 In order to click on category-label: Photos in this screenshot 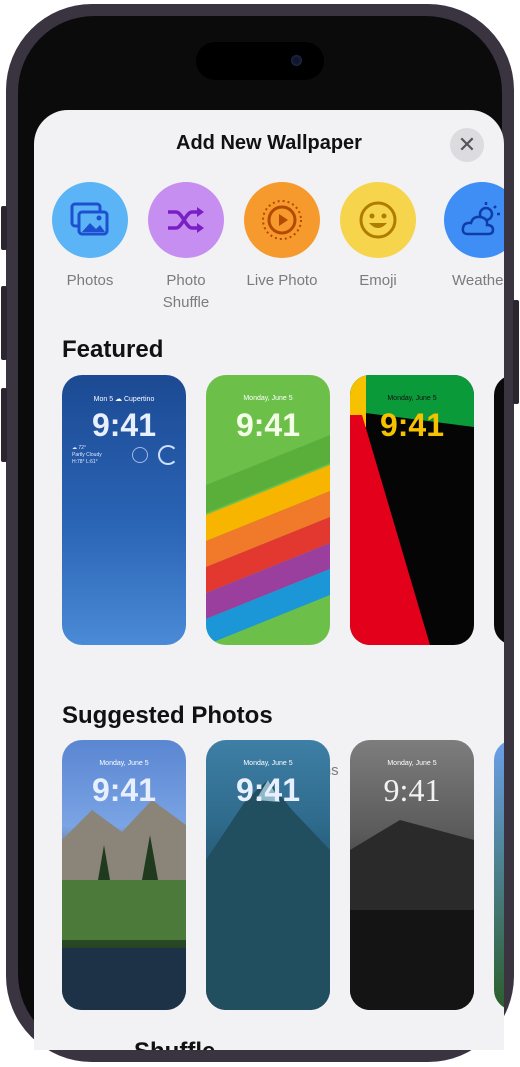, I will do `click(90, 280)`.